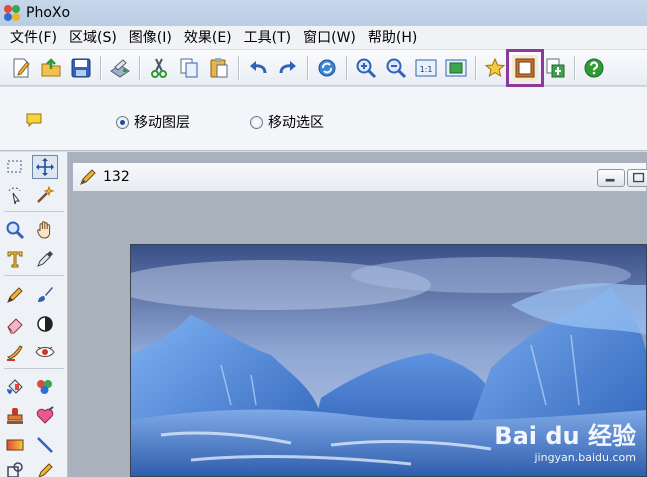 This screenshot has width=647, height=477. Describe the element at coordinates (15, 352) in the screenshot. I see `smudge-tool` at that location.